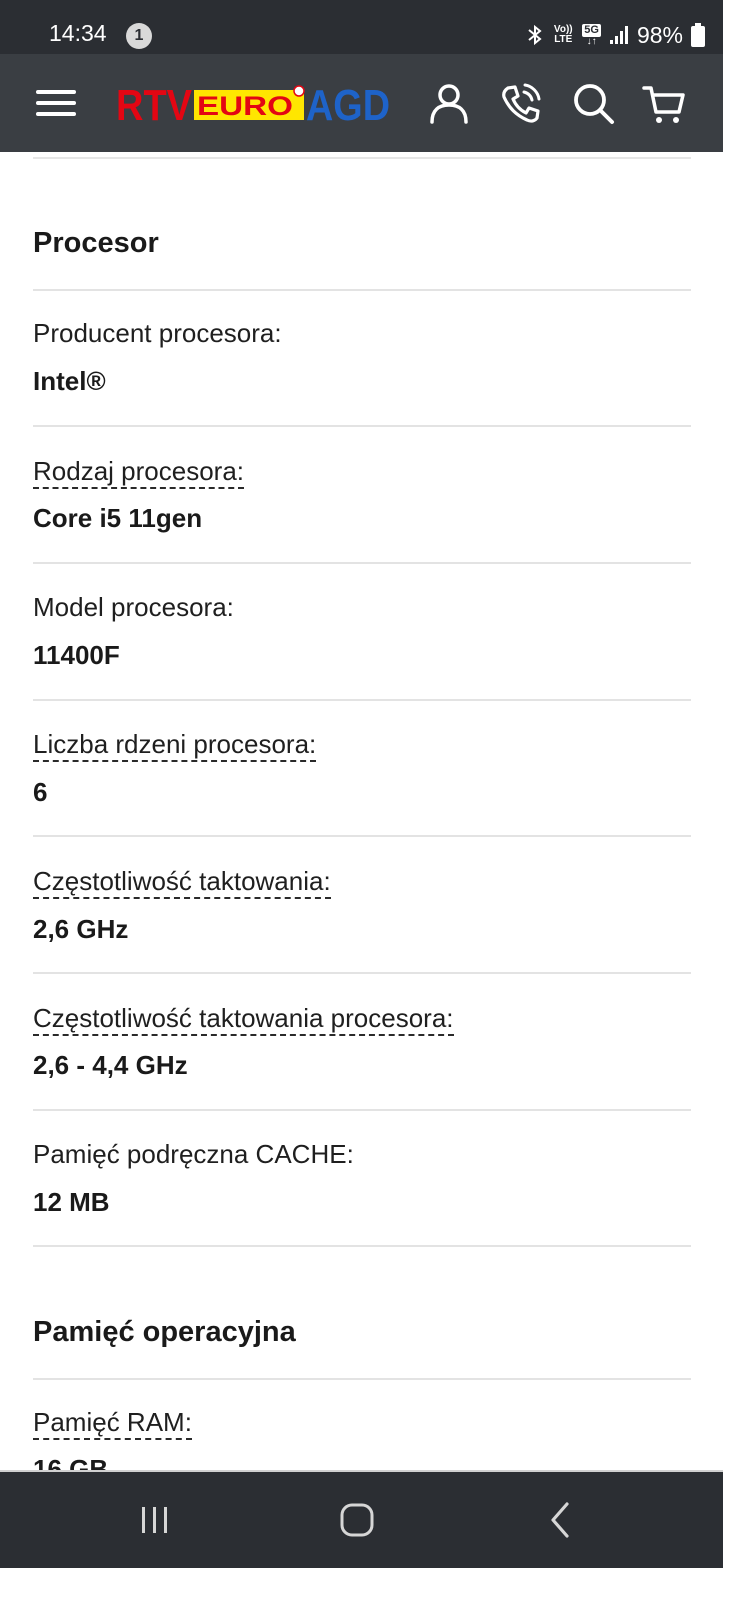 Image resolution: width=738 pixels, height=1600 pixels. I want to click on spec-label-cpu-clock-range: Częstotliwość taktowania procesora:, so click(243, 1019).